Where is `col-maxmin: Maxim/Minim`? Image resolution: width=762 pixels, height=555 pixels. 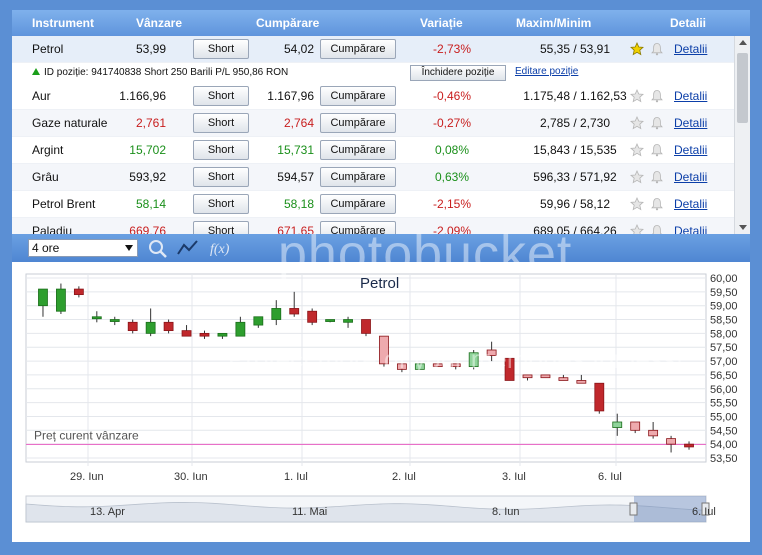 col-maxmin: Maxim/Minim is located at coordinates (553, 23).